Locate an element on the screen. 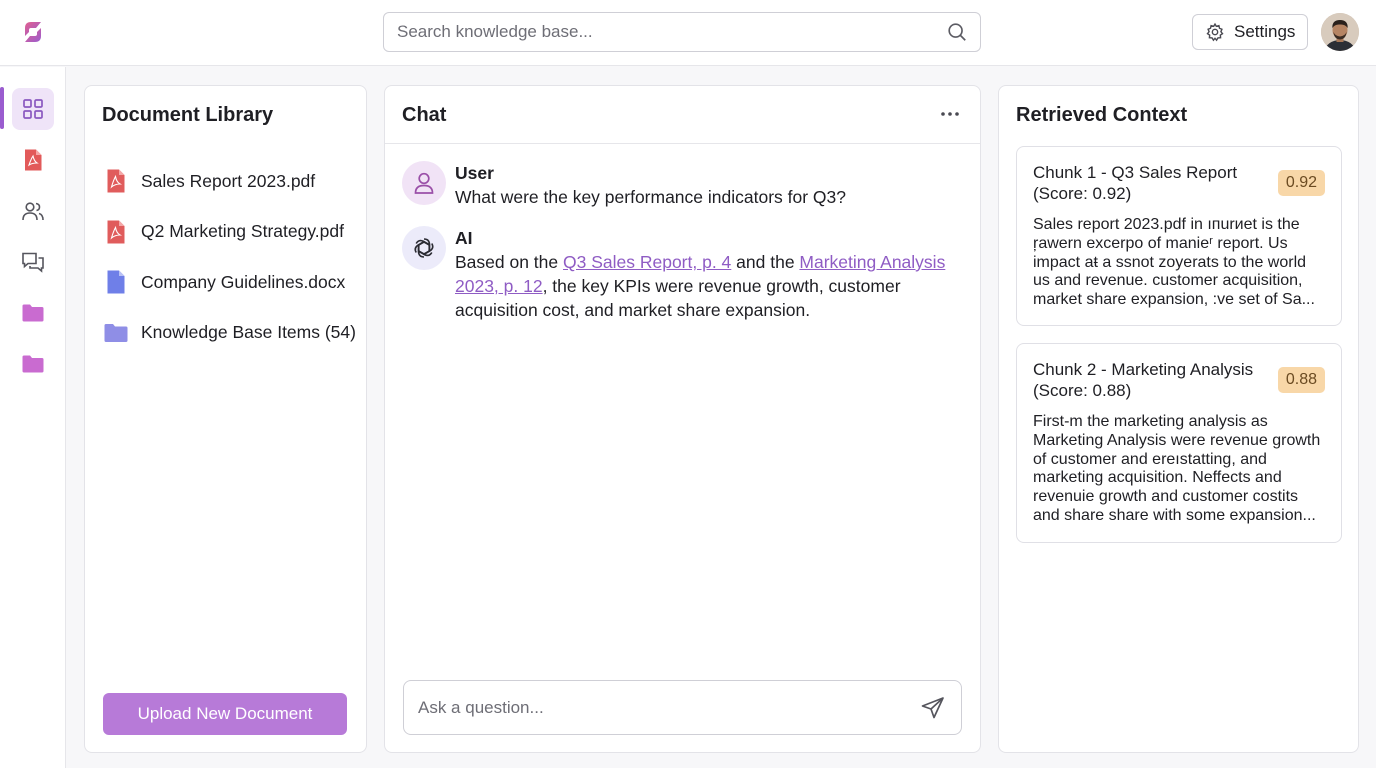 The height and width of the screenshot is (768, 1376). nav-documents is located at coordinates (33, 160).